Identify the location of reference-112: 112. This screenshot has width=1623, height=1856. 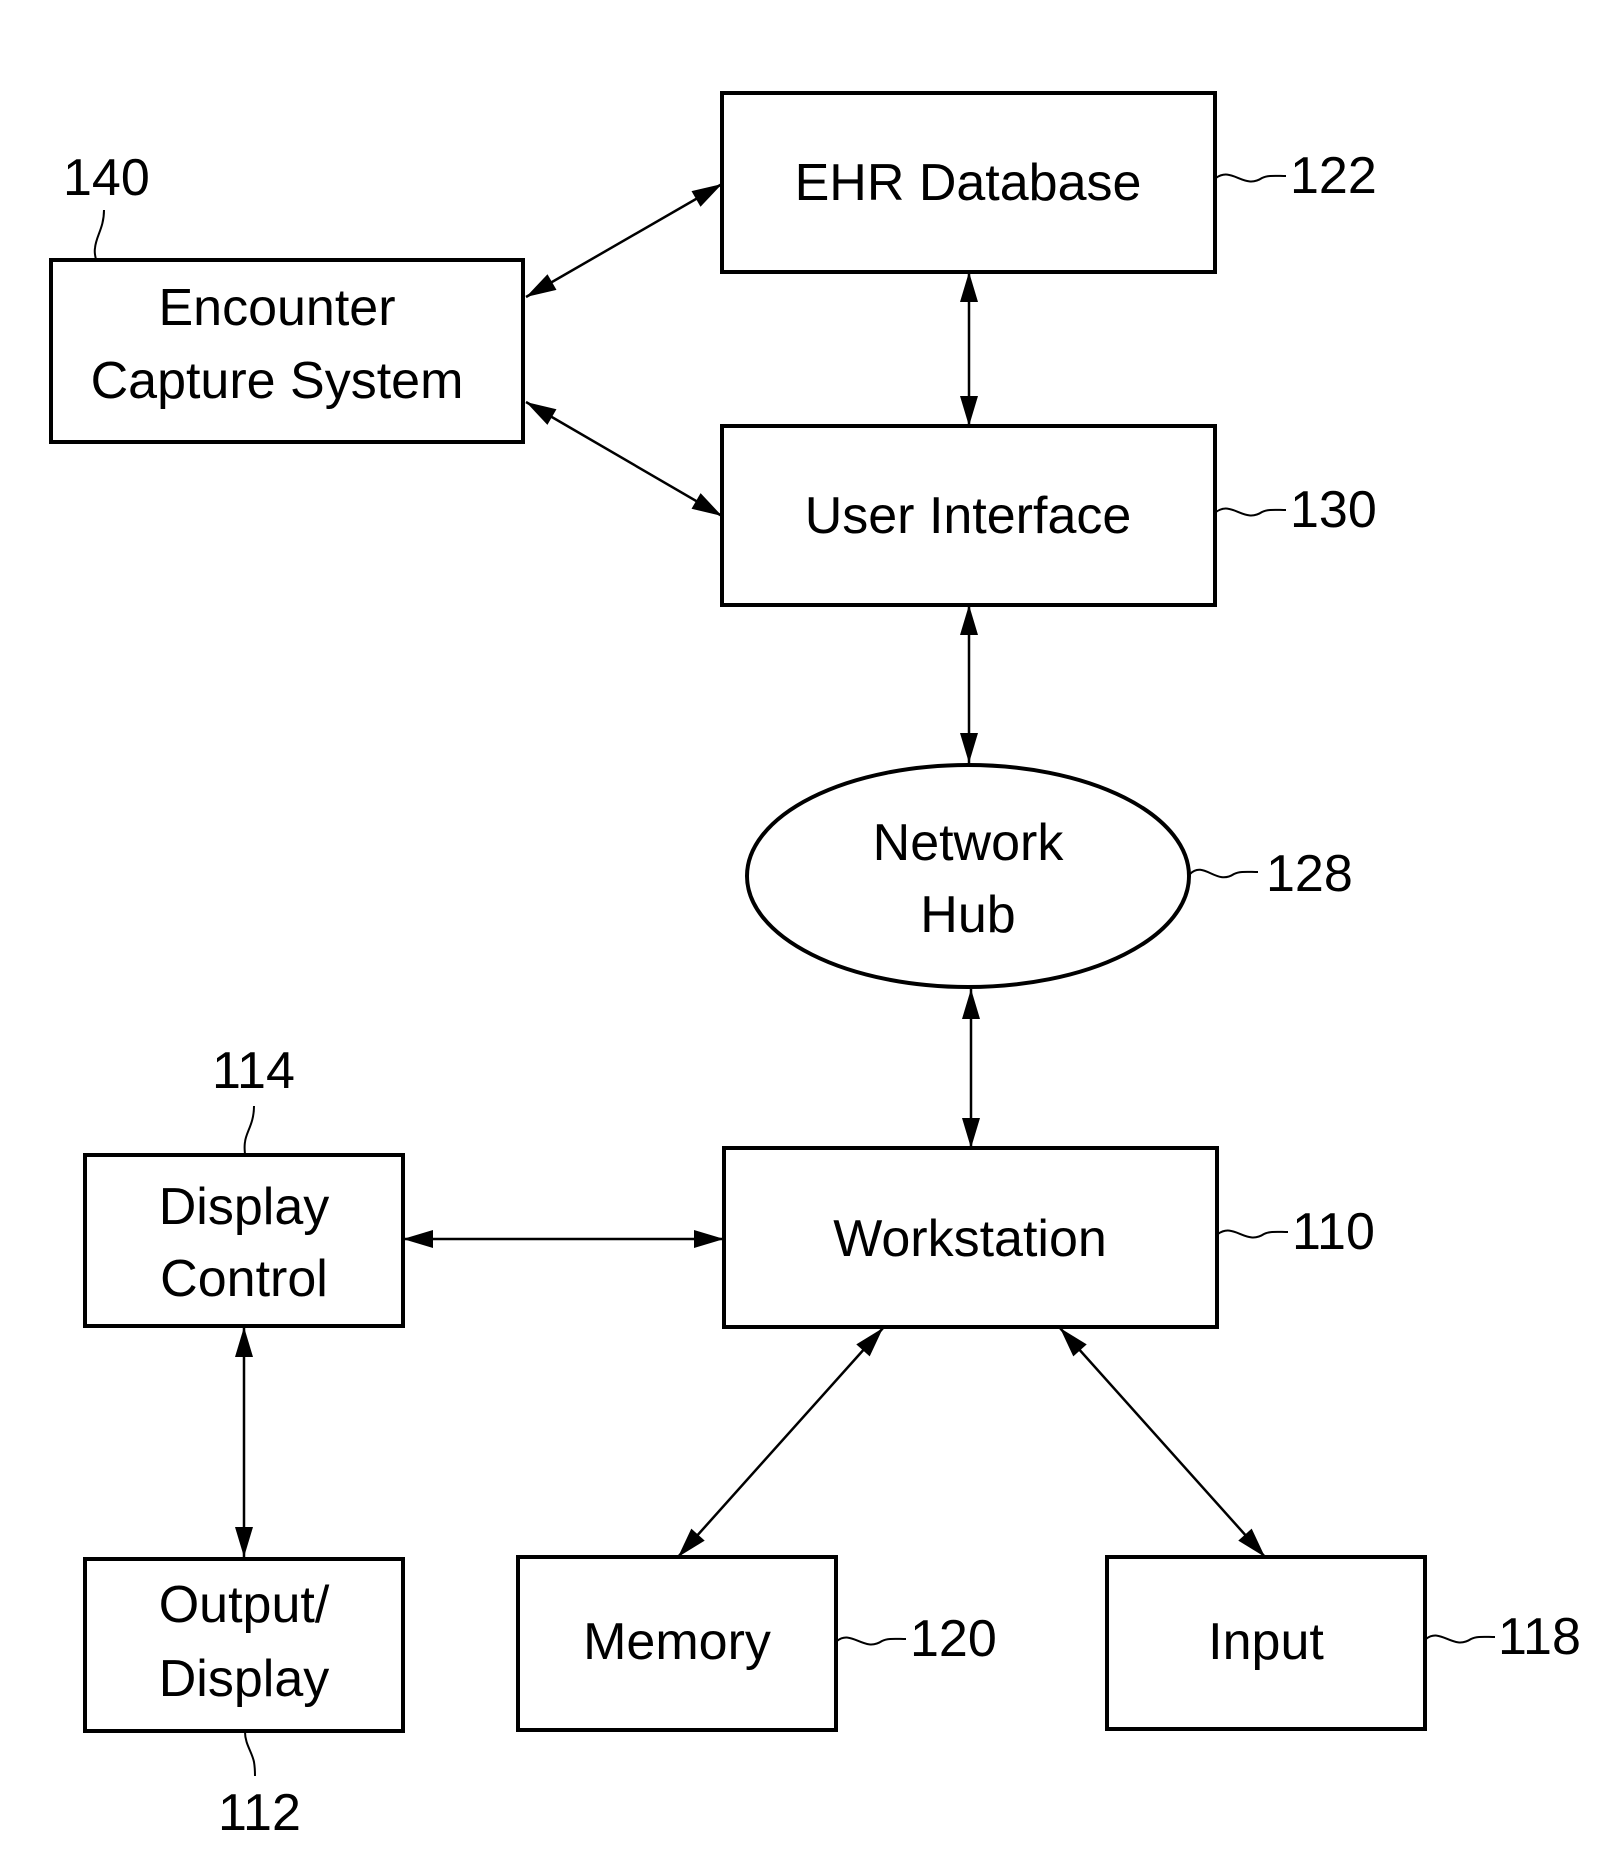
(259, 1786).